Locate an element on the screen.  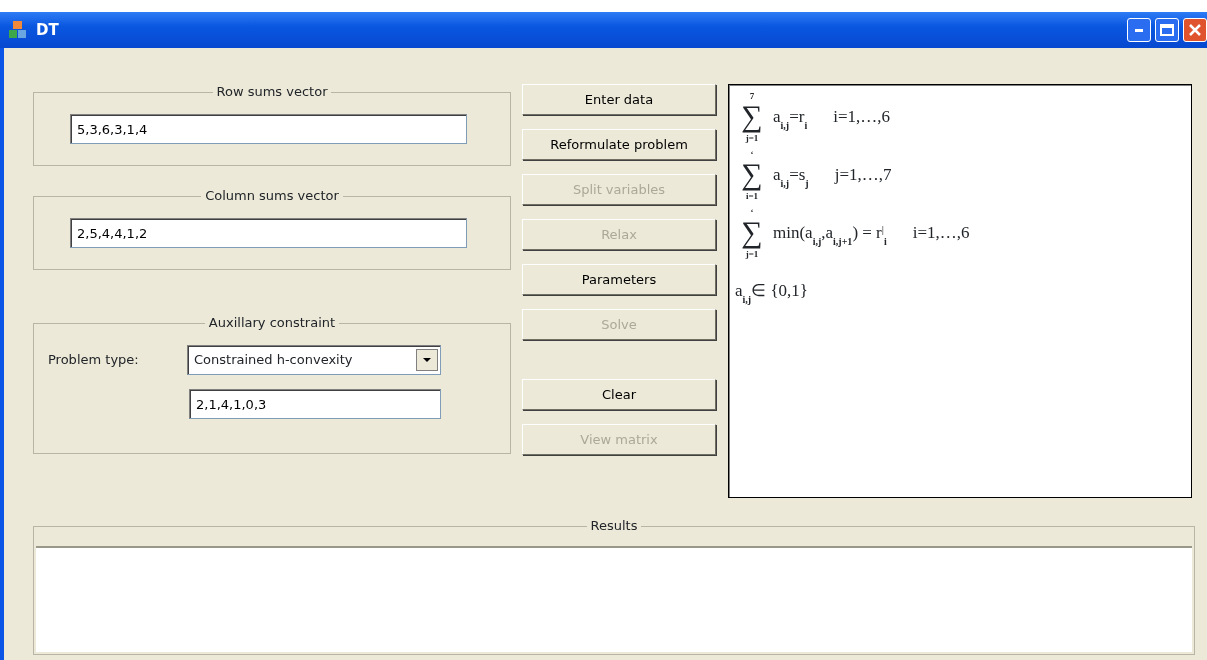
group-legend: Results is located at coordinates (614, 526).